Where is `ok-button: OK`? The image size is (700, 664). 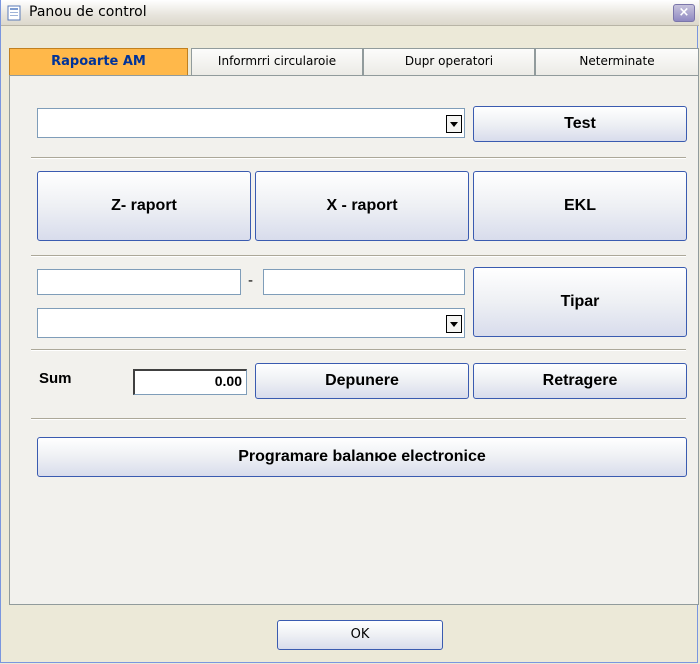 ok-button: OK is located at coordinates (360, 635).